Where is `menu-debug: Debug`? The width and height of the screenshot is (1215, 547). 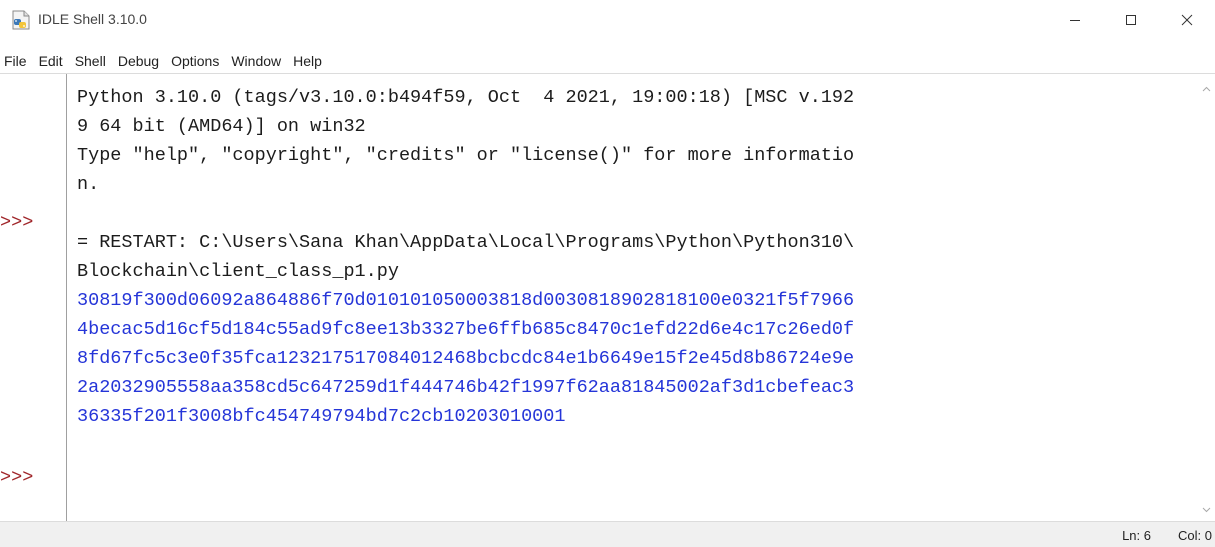
menu-debug: Debug is located at coordinates (138, 61).